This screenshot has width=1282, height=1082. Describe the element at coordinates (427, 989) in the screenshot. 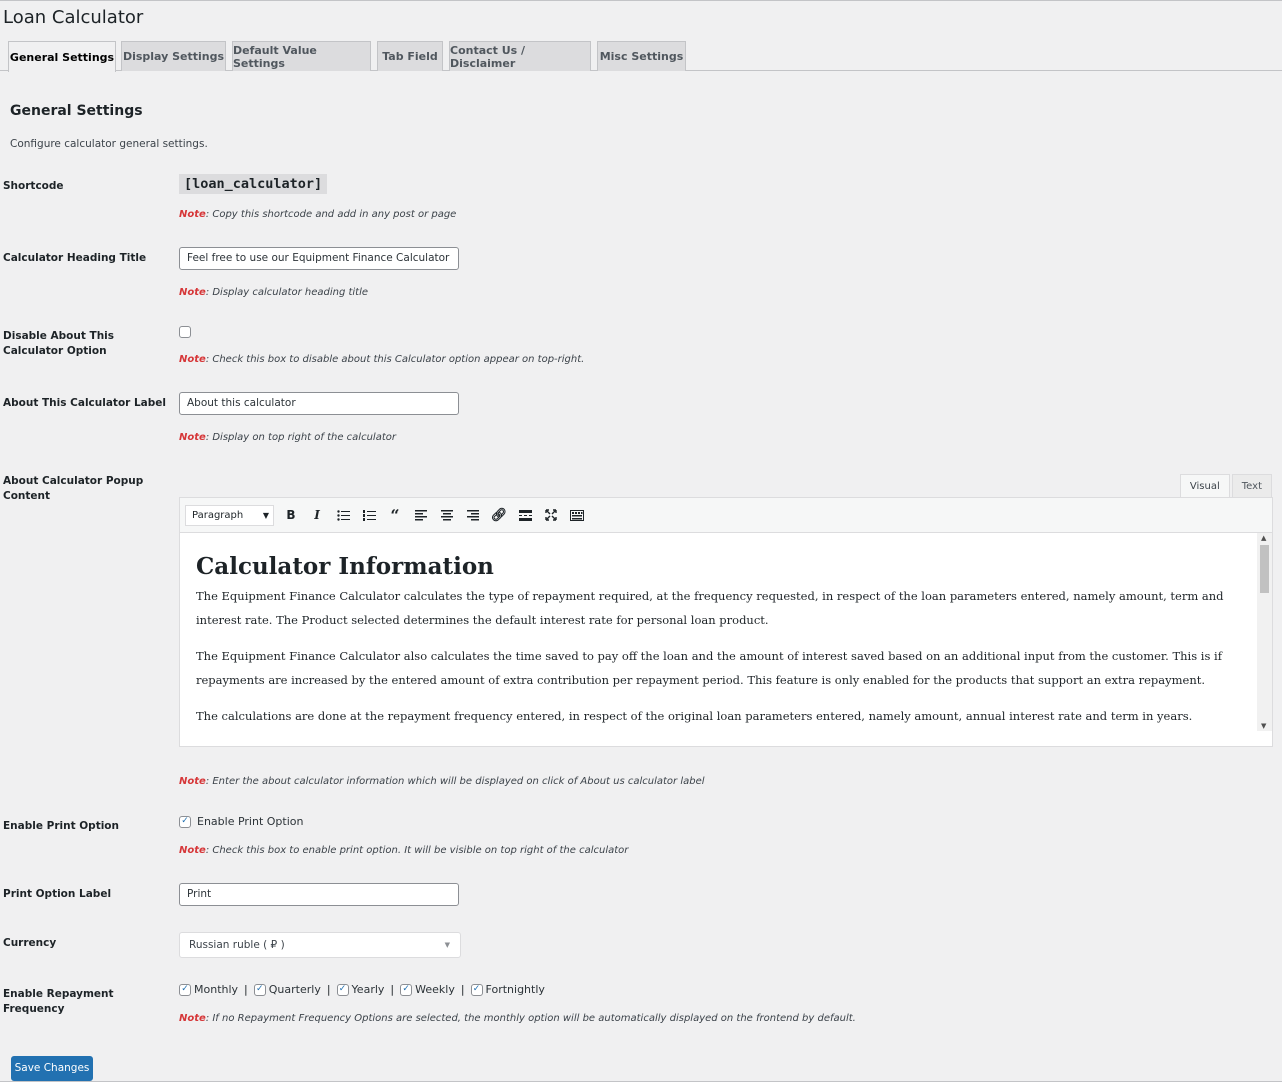

I see `frequency-option-weekly: ✓ Weekly` at that location.